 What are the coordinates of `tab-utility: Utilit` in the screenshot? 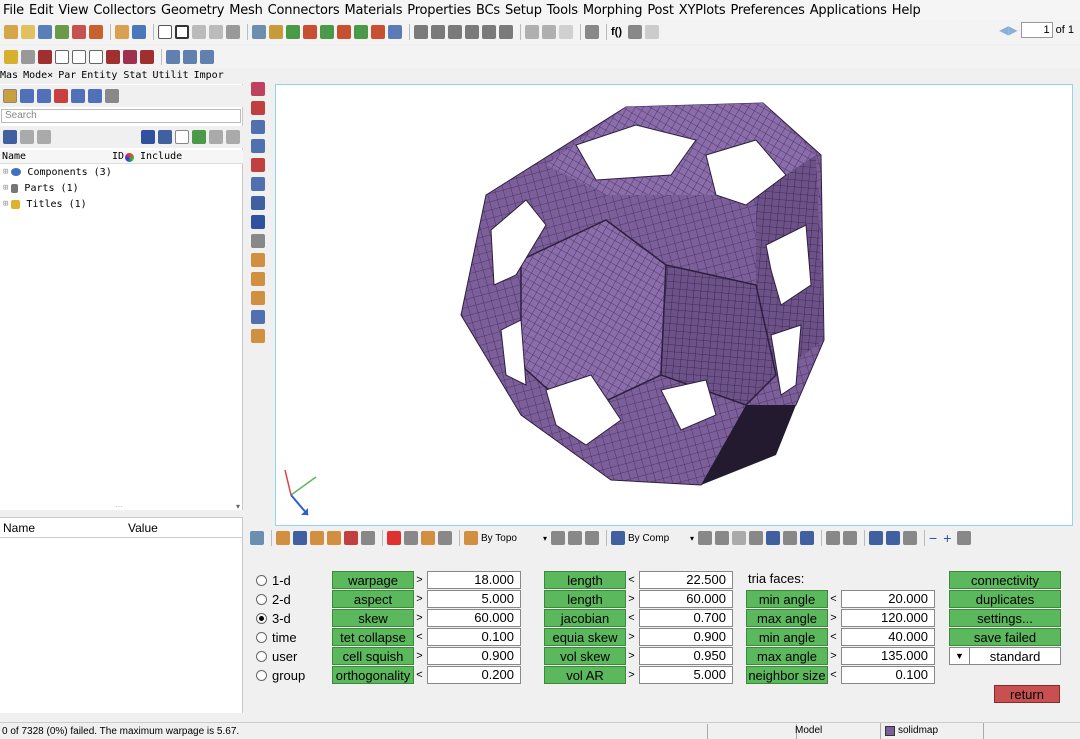 It's located at (170, 77).